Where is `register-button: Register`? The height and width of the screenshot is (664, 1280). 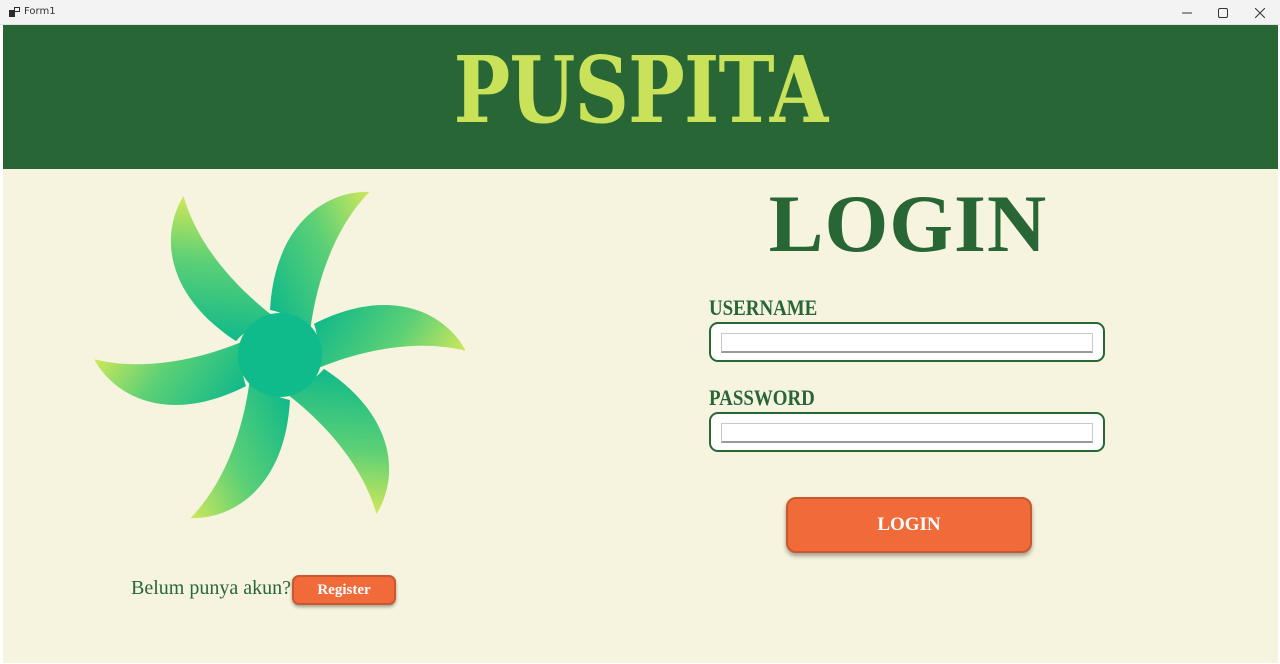 register-button: Register is located at coordinates (344, 590).